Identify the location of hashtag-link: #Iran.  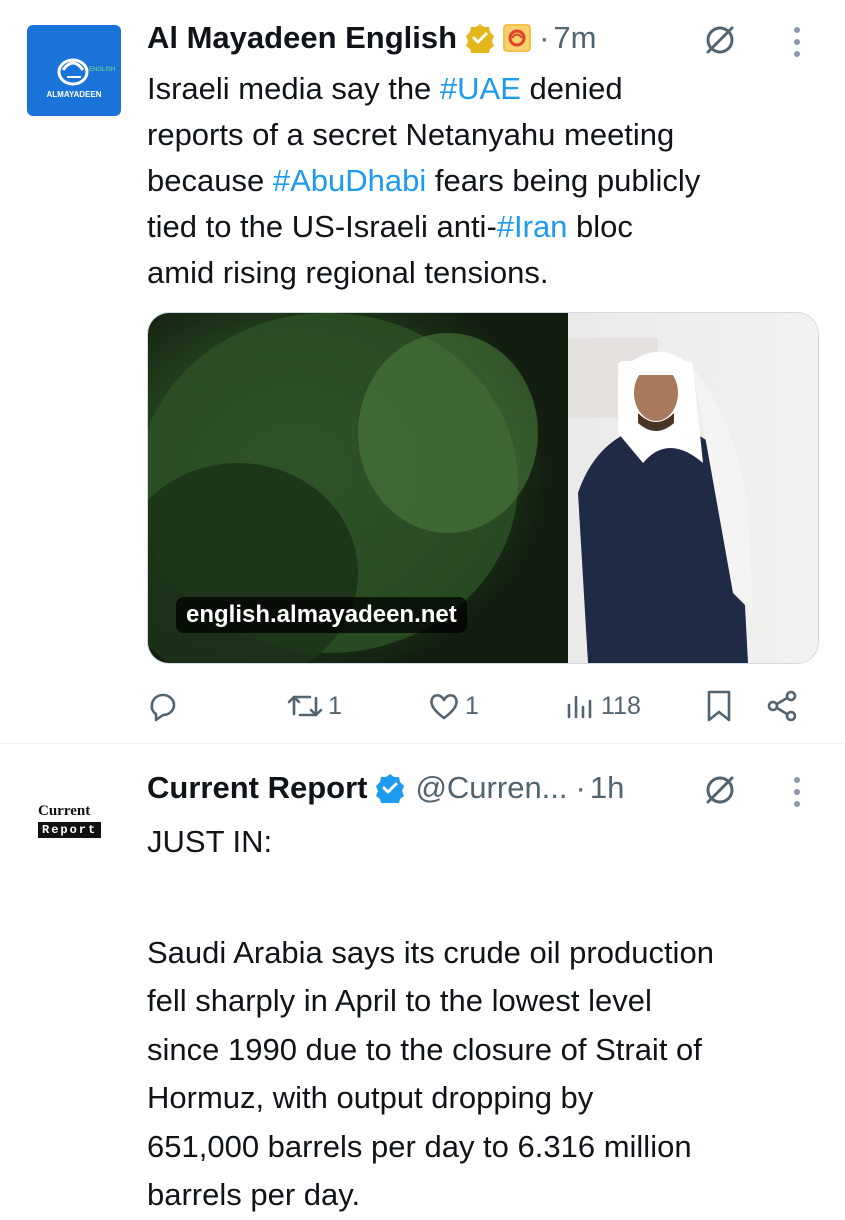
(532, 226).